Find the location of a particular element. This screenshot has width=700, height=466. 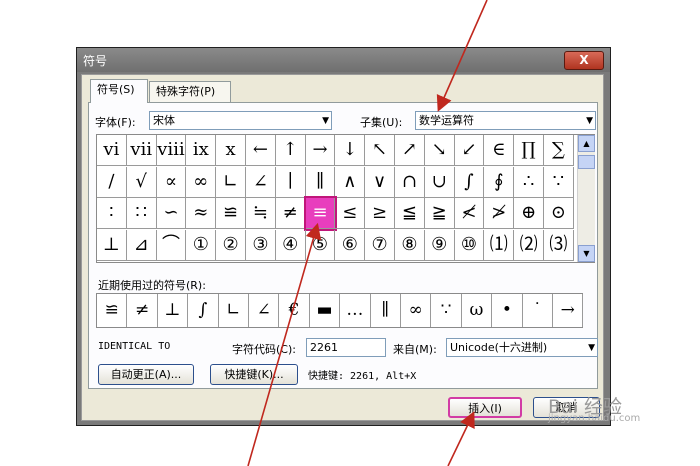

tab-symbols: 符号(S) is located at coordinates (119, 91).